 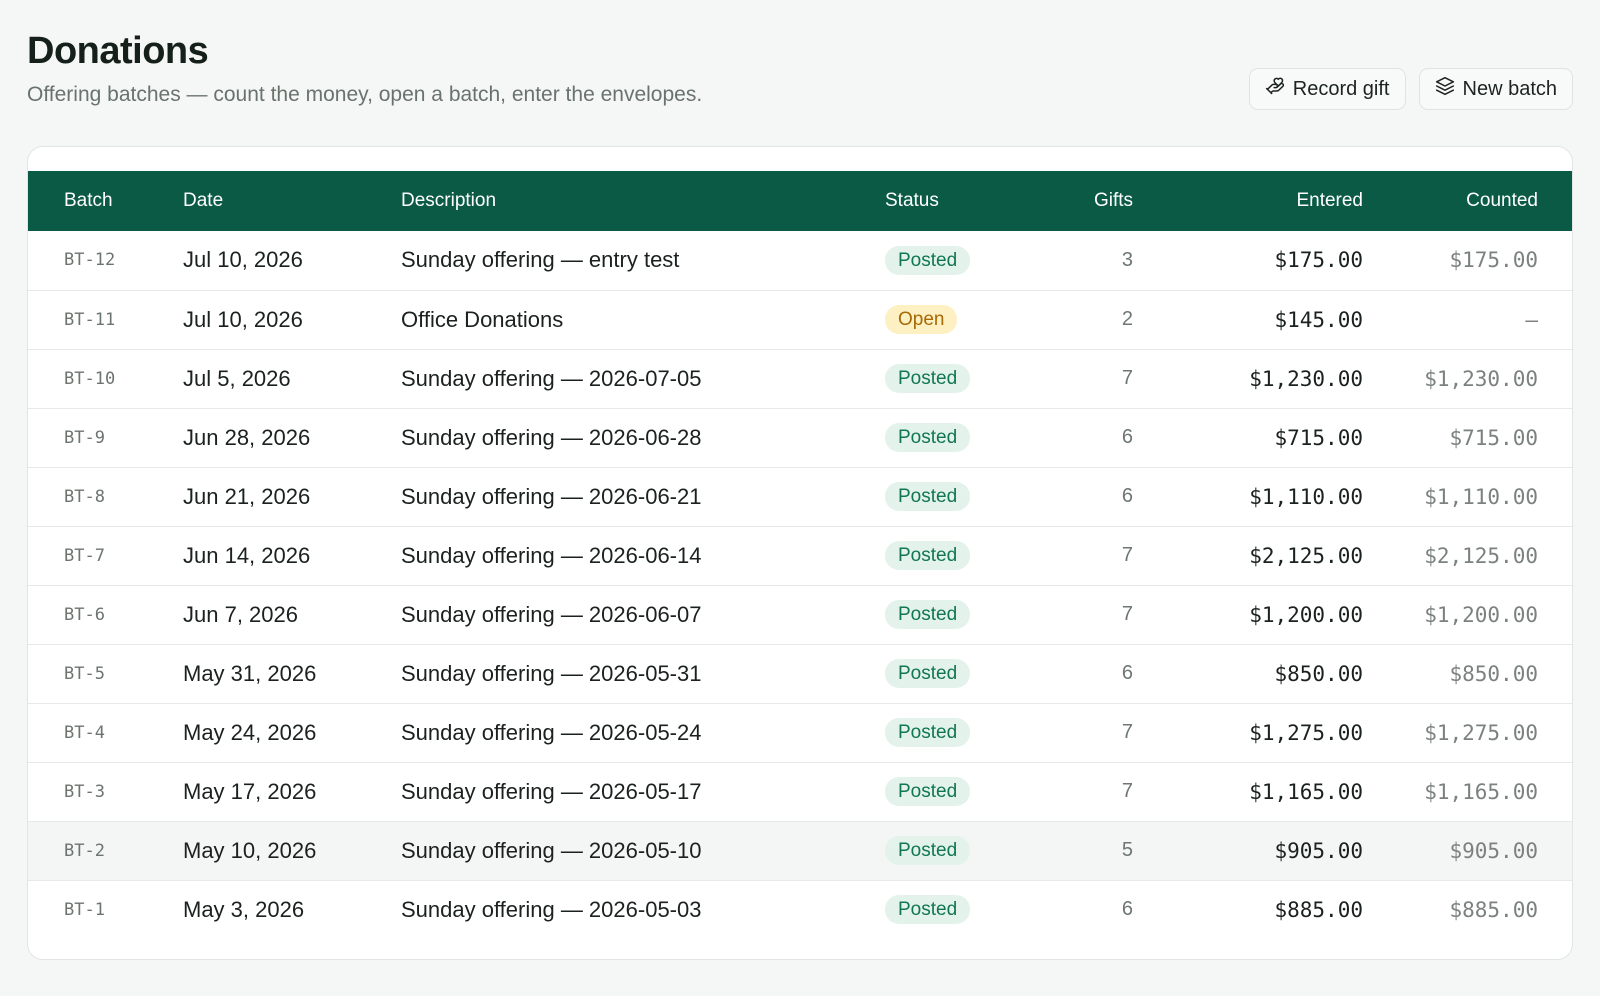 I want to click on entered-cell: $715.00, so click(x=1318, y=437).